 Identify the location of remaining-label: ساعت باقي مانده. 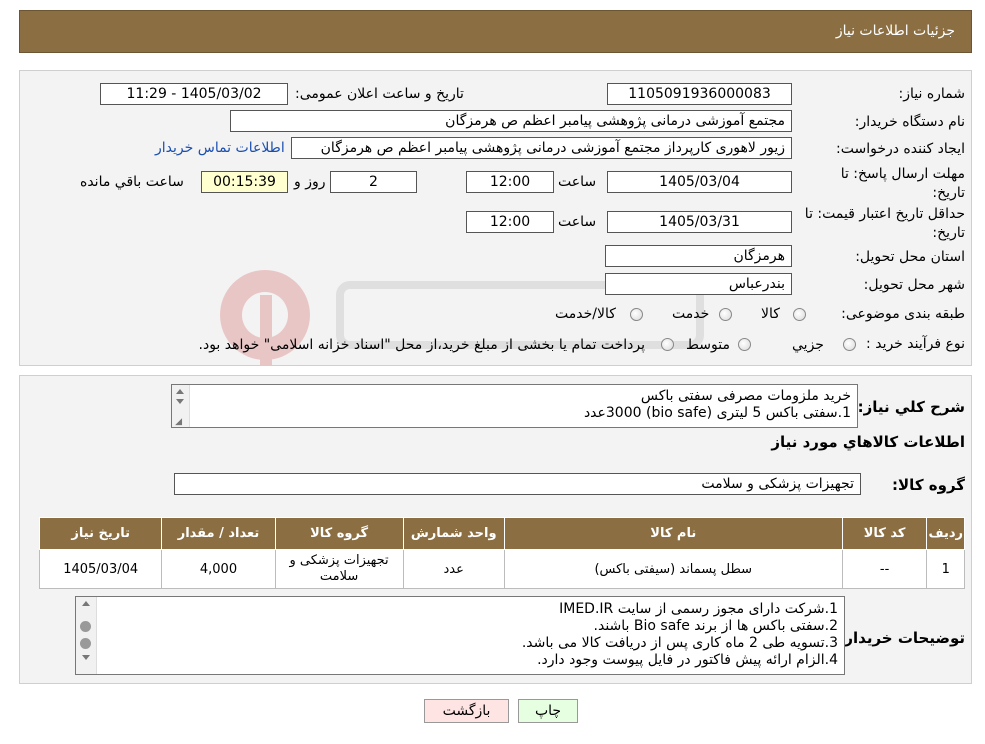
(132, 182).